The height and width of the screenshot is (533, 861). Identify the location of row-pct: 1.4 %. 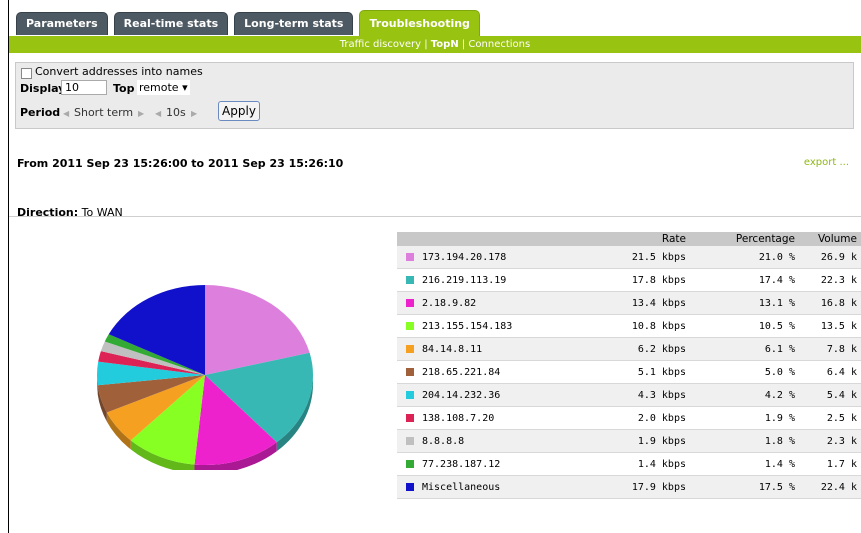
(744, 464).